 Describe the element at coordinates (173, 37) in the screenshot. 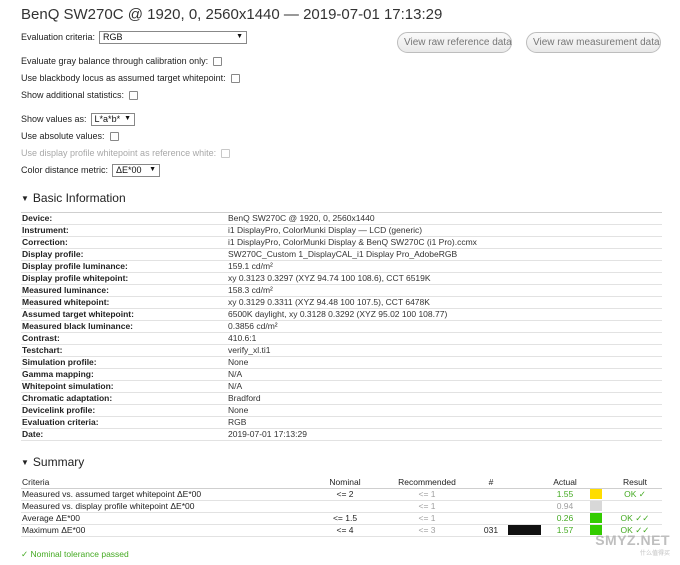

I see `evaluation-criteria-select: RGB ▼` at that location.